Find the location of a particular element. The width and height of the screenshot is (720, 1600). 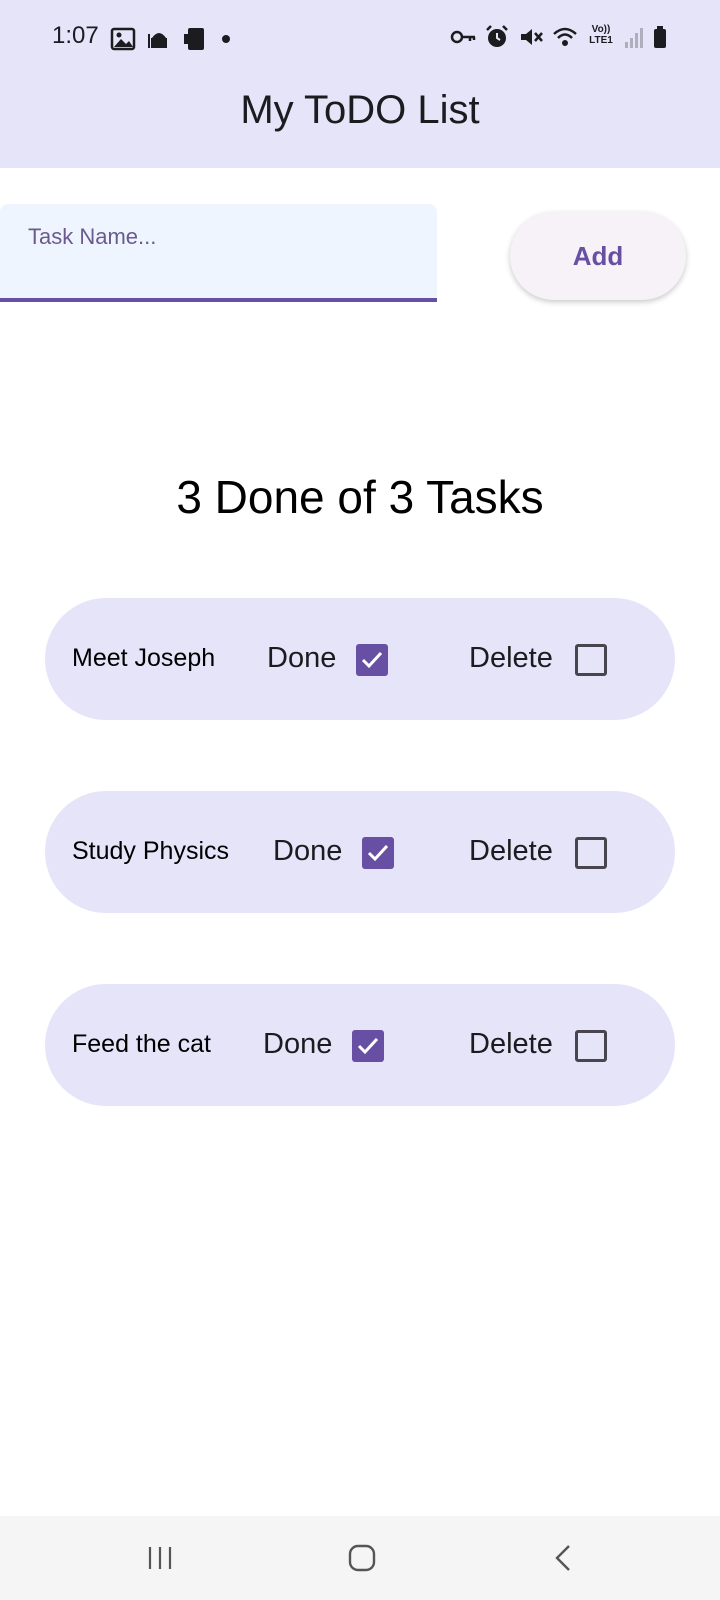

mute-icon is located at coordinates (531, 37).